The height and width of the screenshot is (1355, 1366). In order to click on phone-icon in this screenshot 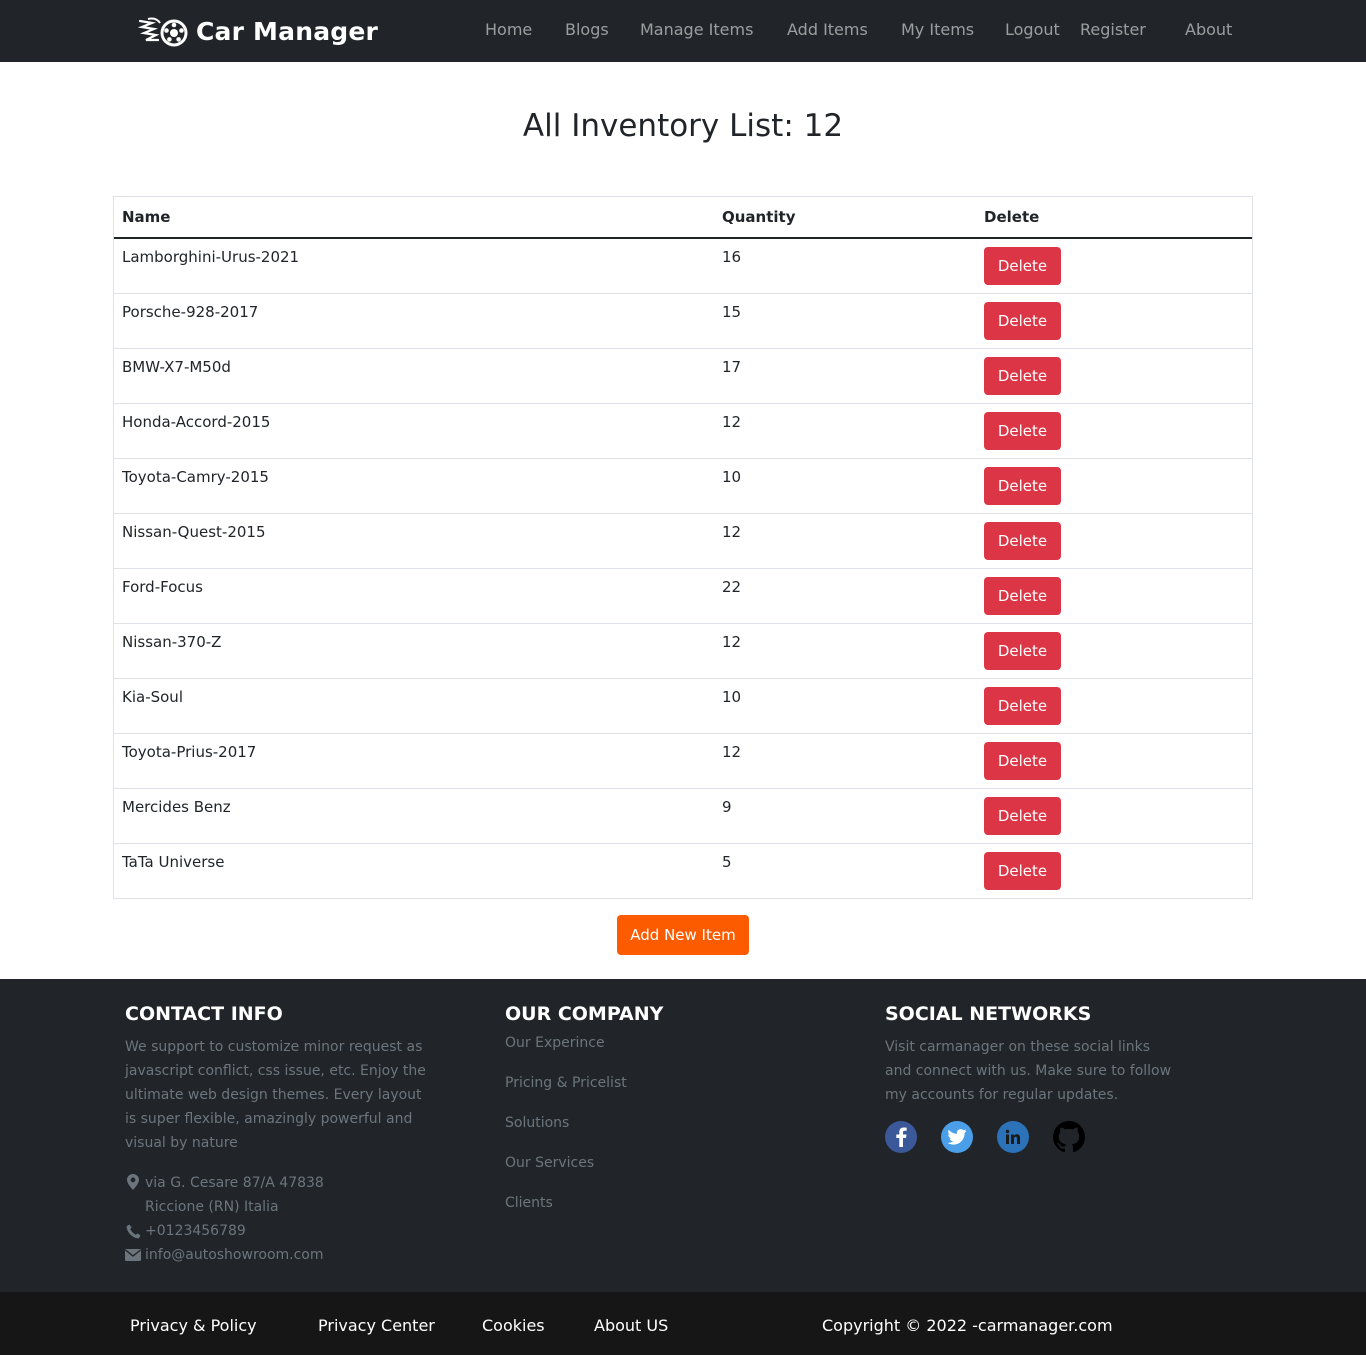, I will do `click(133, 1231)`.